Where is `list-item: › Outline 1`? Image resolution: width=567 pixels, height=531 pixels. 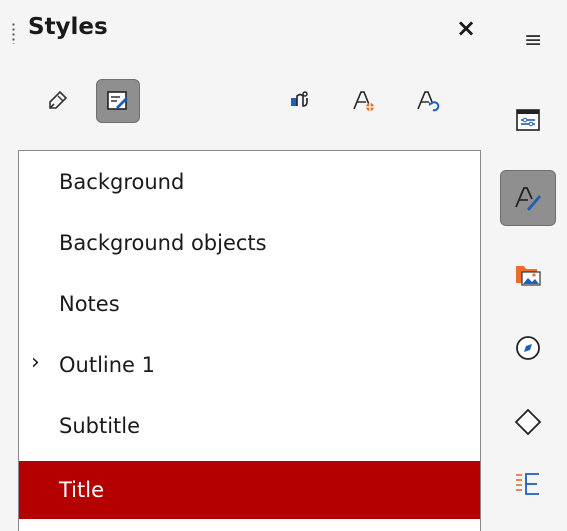
list-item: › Outline 1 is located at coordinates (249, 365).